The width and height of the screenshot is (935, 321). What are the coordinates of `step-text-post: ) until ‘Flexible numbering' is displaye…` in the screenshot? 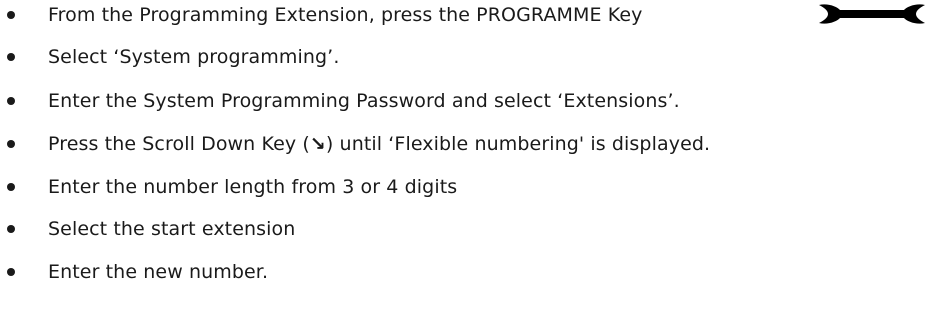 It's located at (518, 144).